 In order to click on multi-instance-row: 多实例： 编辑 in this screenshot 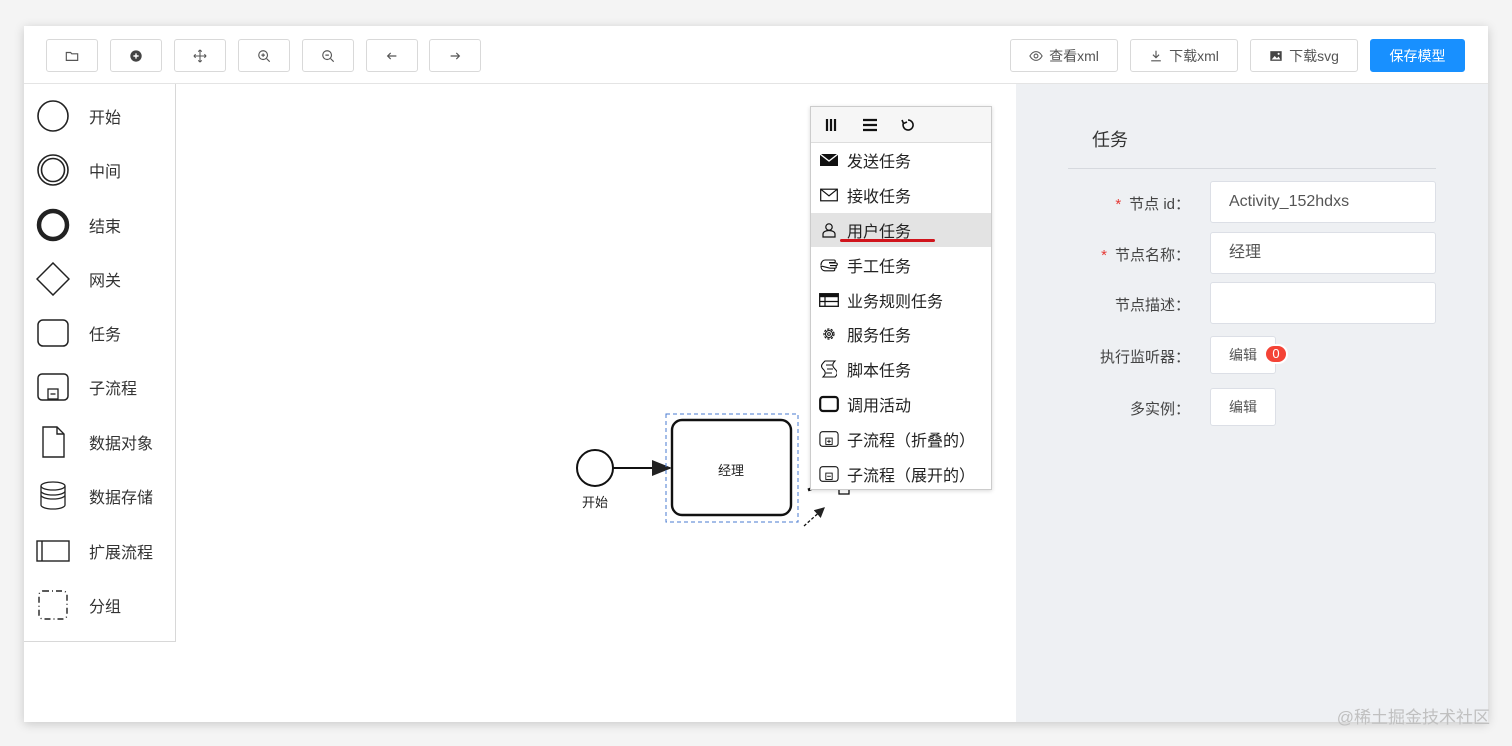, I will do `click(1252, 409)`.